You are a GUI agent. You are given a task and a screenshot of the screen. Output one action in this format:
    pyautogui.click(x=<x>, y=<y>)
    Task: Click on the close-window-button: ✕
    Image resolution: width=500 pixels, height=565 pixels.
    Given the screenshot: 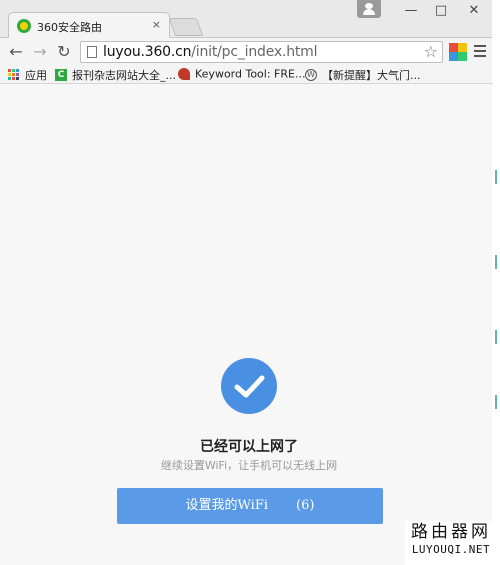 What is the action you would take?
    pyautogui.click(x=474, y=11)
    